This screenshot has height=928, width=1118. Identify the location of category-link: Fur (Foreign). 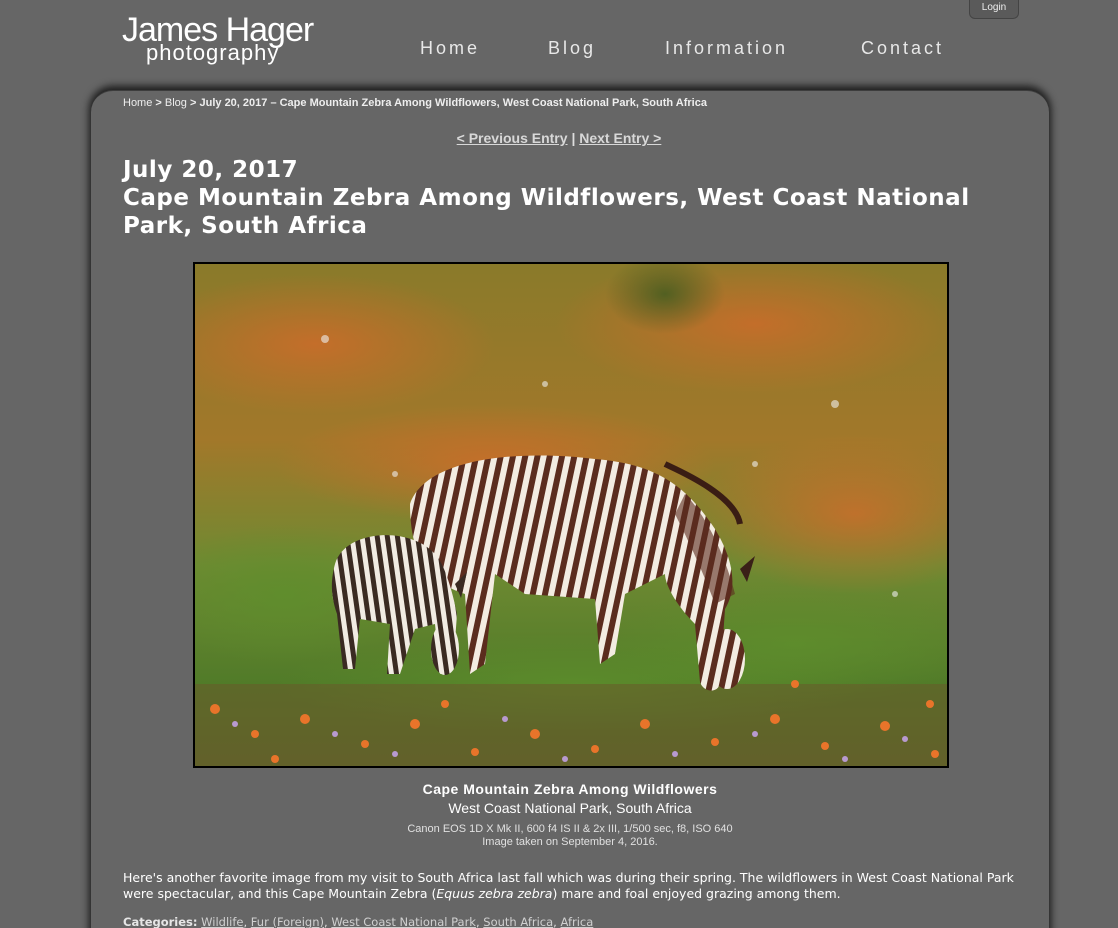
(287, 921).